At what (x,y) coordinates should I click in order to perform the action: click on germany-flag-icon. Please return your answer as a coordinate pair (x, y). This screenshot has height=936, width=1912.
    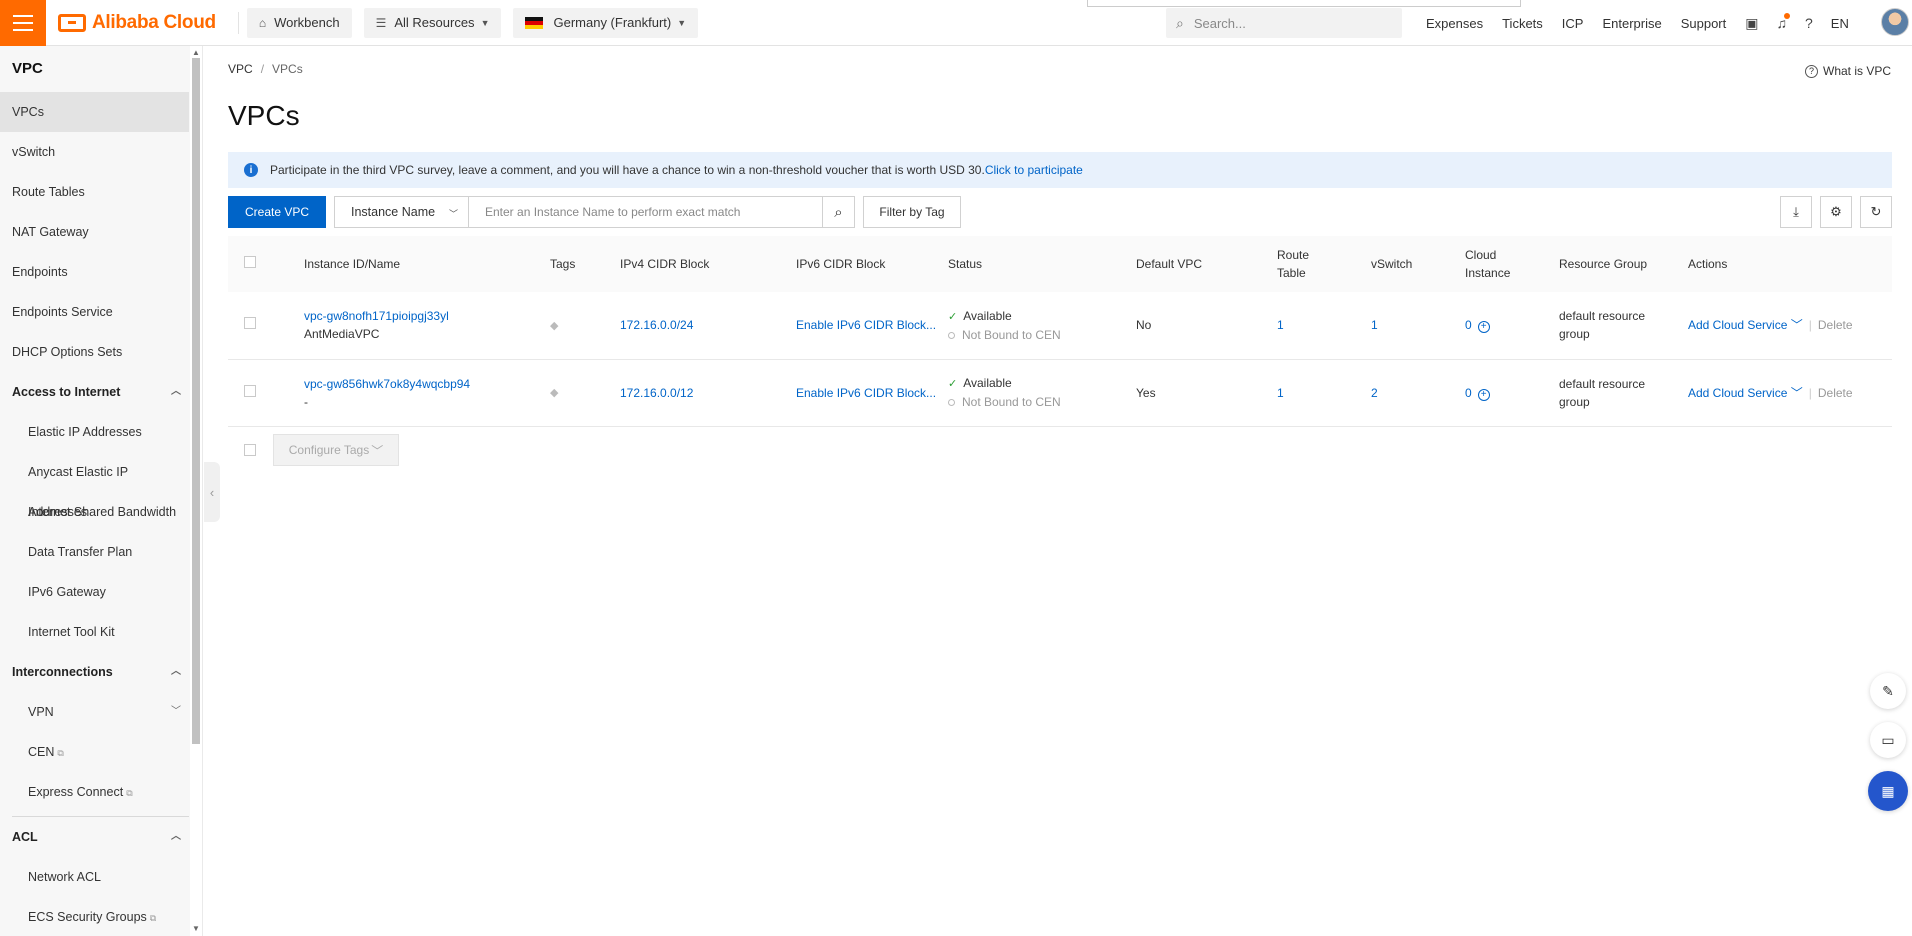
    Looking at the image, I should click on (534, 22).